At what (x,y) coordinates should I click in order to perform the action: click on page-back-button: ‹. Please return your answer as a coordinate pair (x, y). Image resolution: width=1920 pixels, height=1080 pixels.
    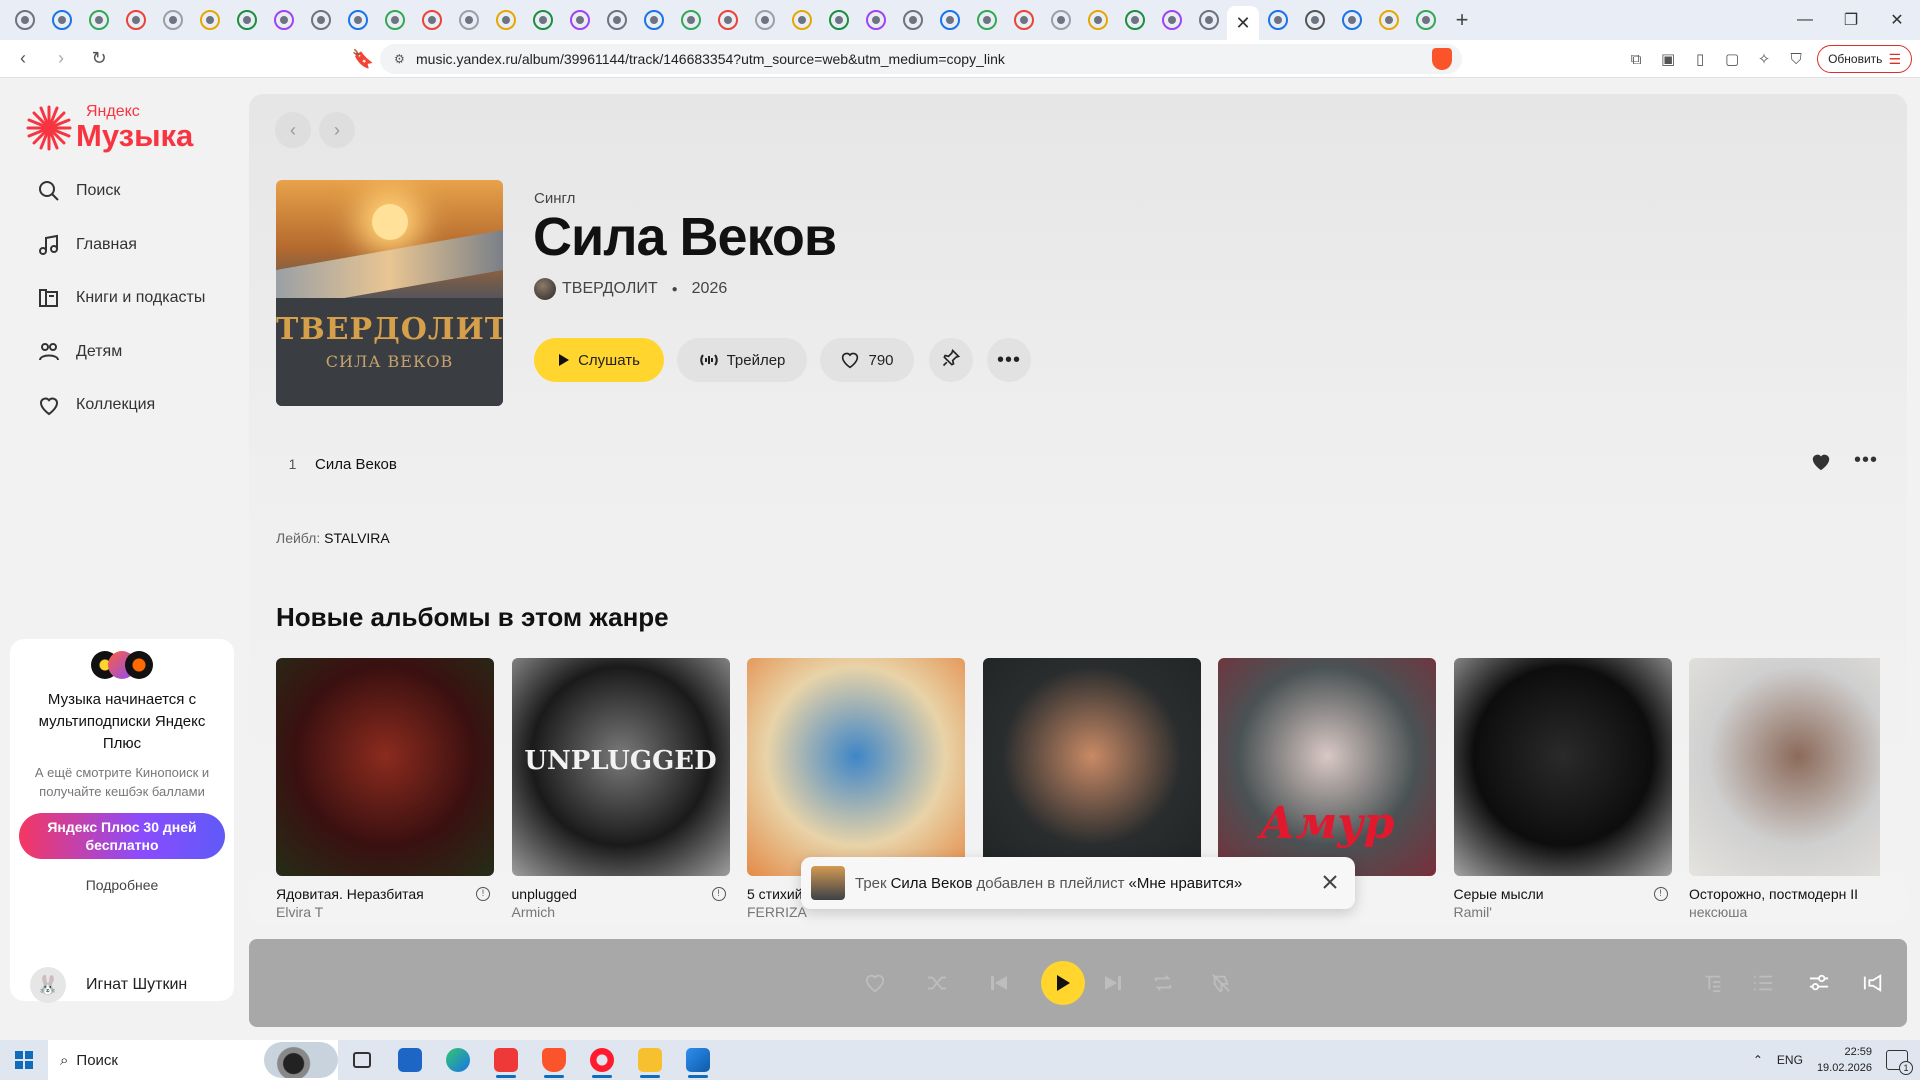
    Looking at the image, I should click on (293, 130).